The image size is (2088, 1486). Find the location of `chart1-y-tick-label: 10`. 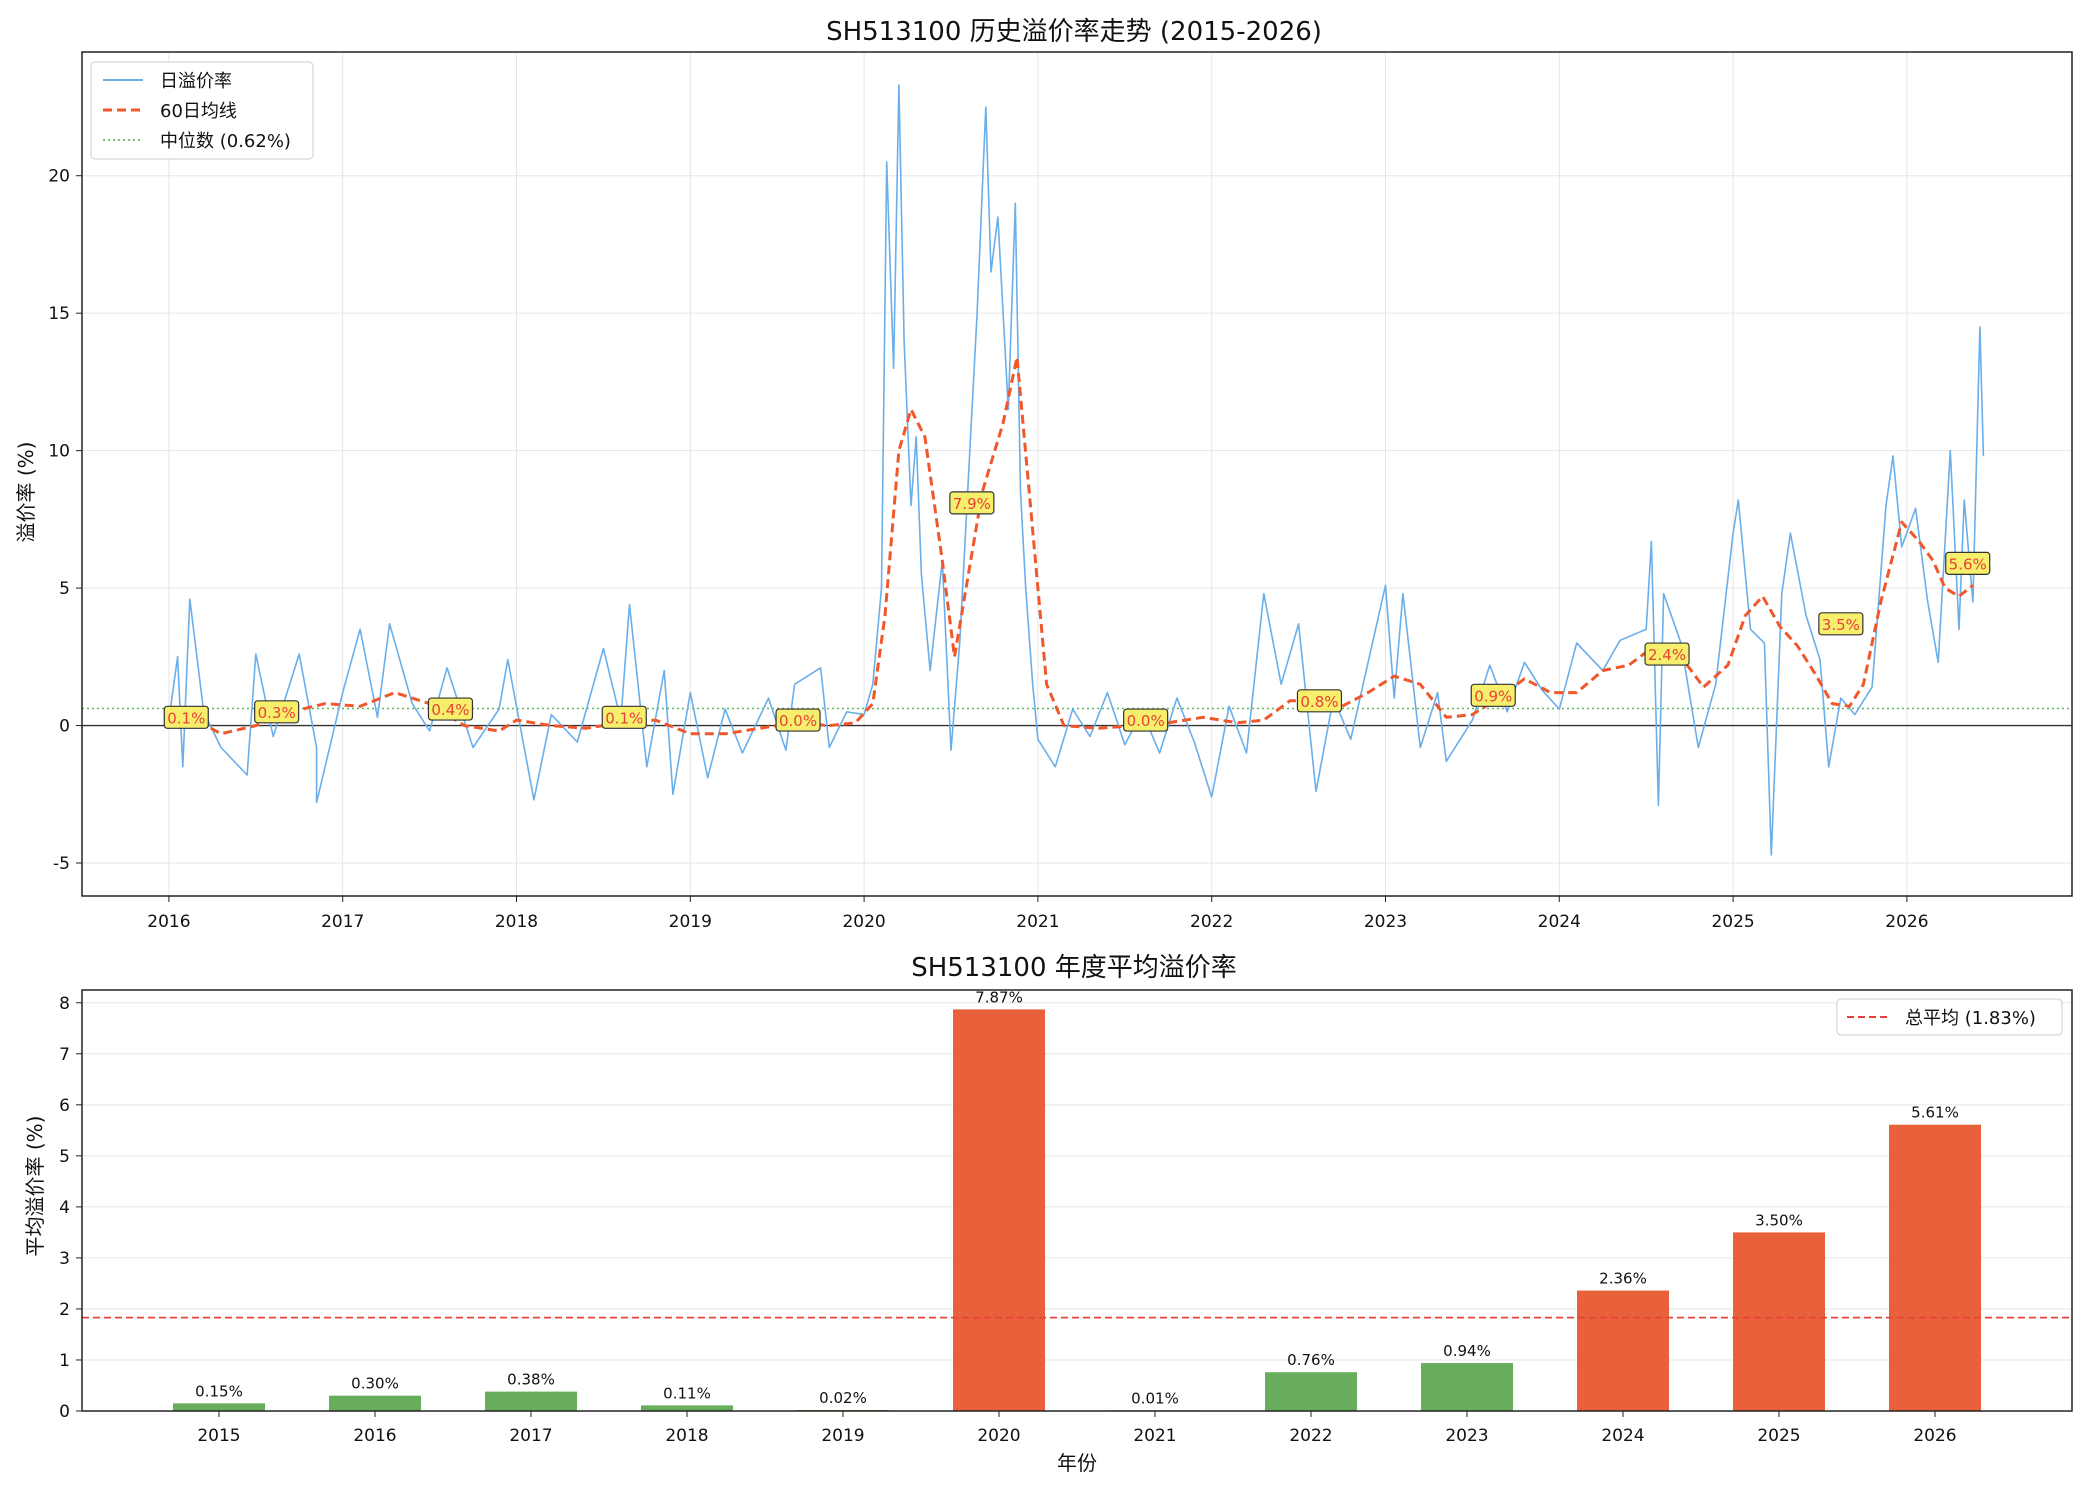

chart1-y-tick-label: 10 is located at coordinates (59, 452).